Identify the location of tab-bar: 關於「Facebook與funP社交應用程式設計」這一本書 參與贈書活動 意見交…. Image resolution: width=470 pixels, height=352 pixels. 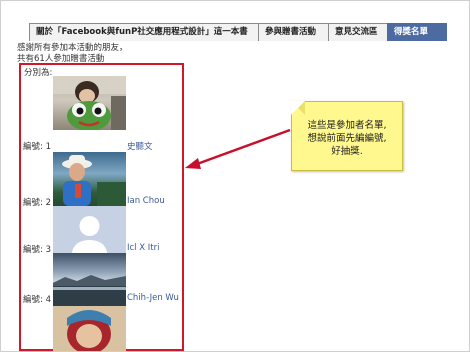
(238, 32).